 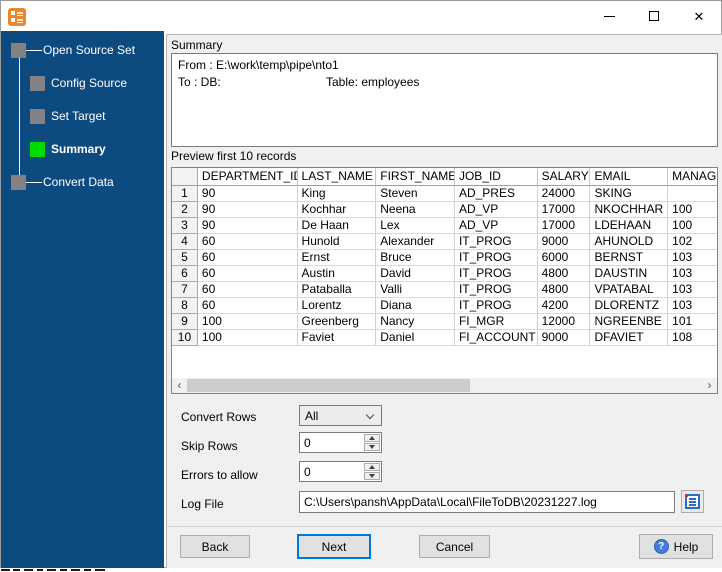 I want to click on step-marker-summary-active, so click(x=37, y=149).